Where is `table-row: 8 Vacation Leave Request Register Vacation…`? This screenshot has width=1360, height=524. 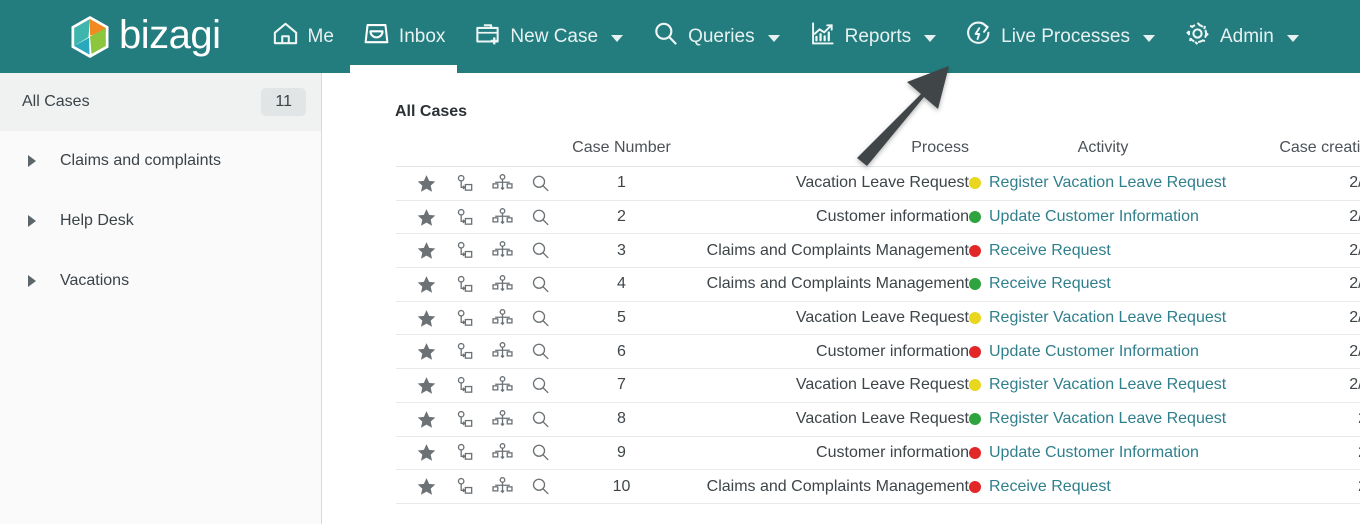 table-row: 8 Vacation Leave Request Register Vacation… is located at coordinates (878, 419).